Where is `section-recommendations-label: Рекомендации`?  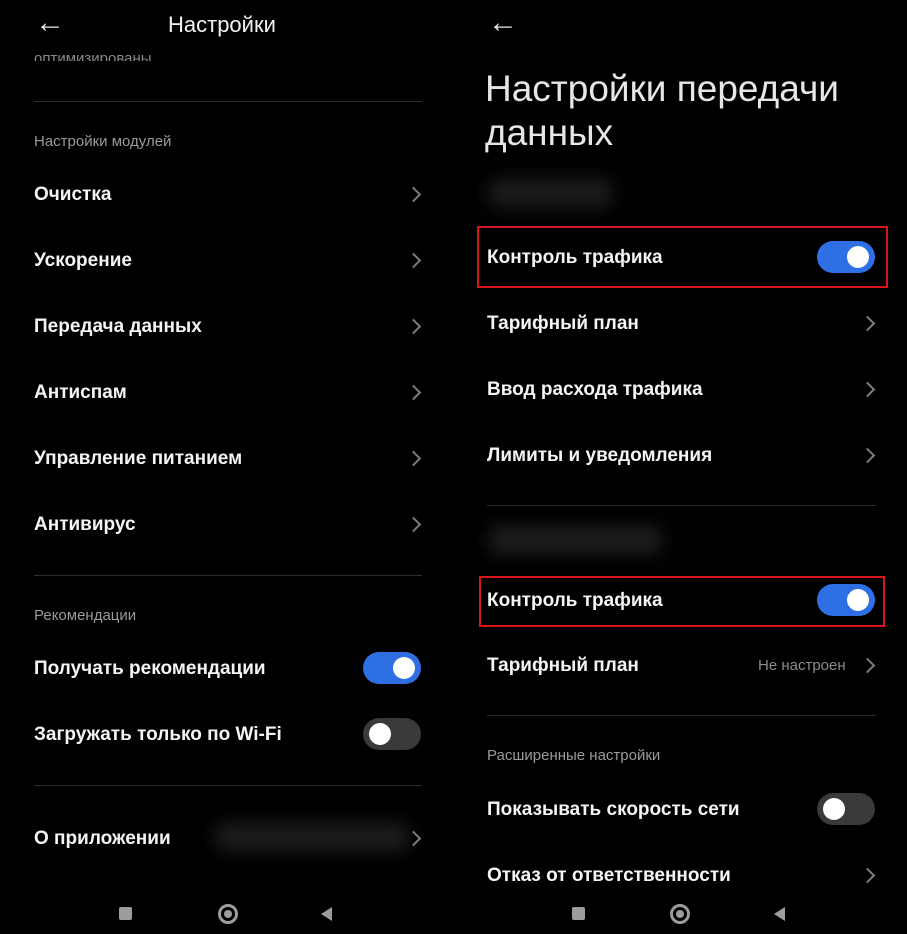
section-recommendations-label: Рекомендации is located at coordinates (85, 615).